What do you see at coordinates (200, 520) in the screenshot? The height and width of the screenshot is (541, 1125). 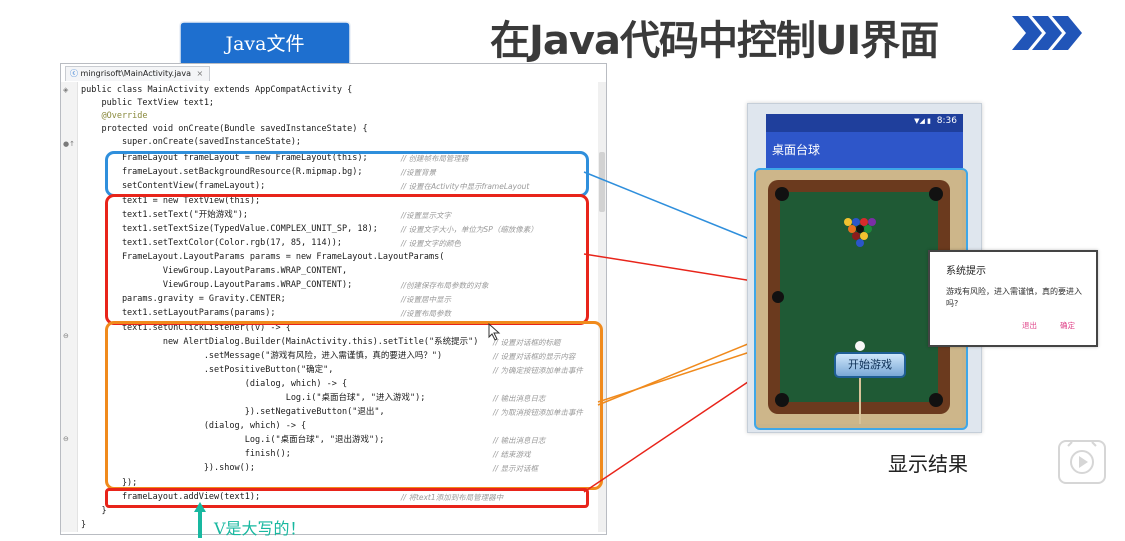 I see `arrow-up-icon` at bounding box center [200, 520].